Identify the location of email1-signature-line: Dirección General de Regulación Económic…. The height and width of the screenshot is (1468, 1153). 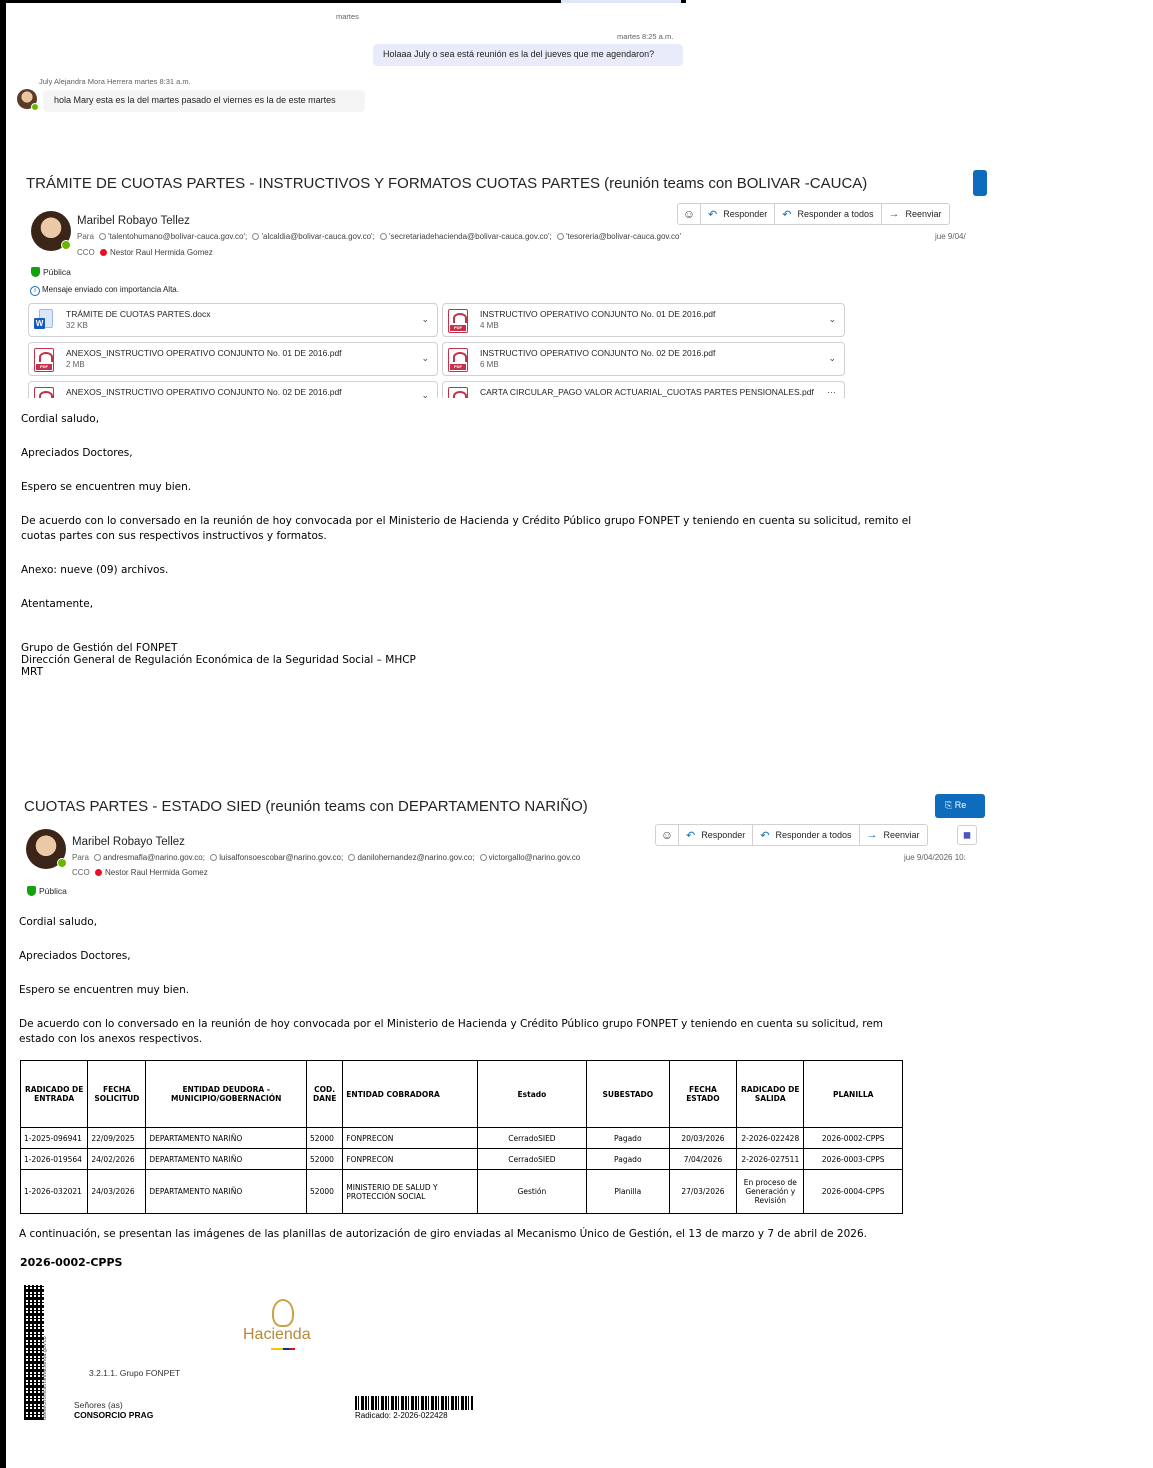
(218, 660).